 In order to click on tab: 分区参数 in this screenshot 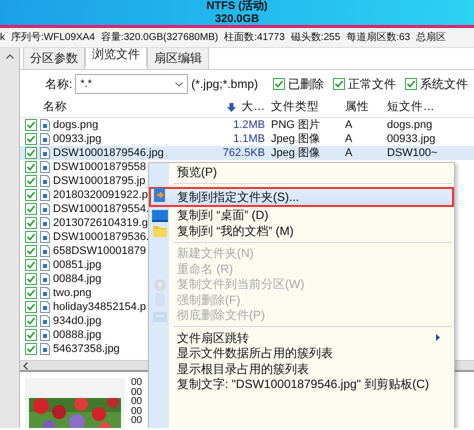, I will do `click(54, 58)`.